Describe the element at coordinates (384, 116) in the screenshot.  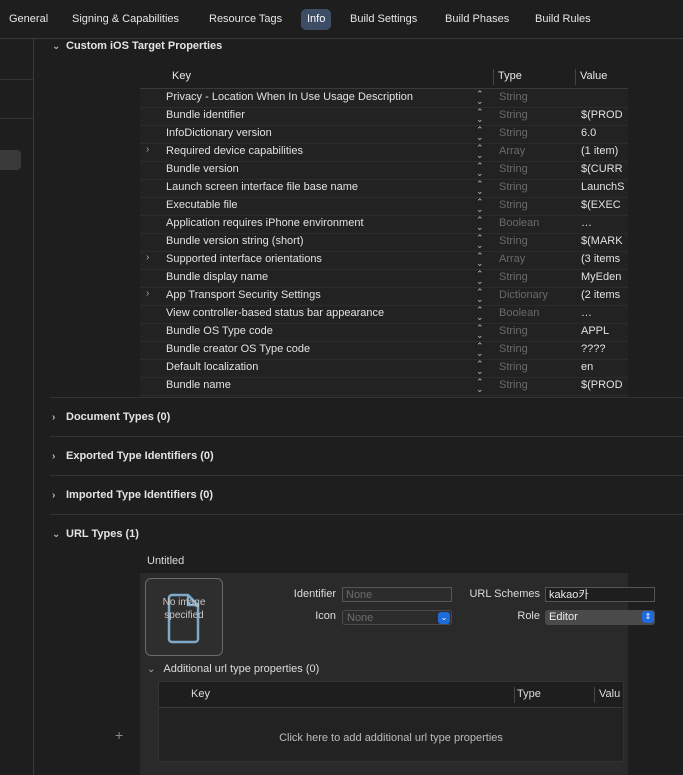
I see `plist-row: Bundle identifier ⌃ ⌄ String $(PROD` at that location.